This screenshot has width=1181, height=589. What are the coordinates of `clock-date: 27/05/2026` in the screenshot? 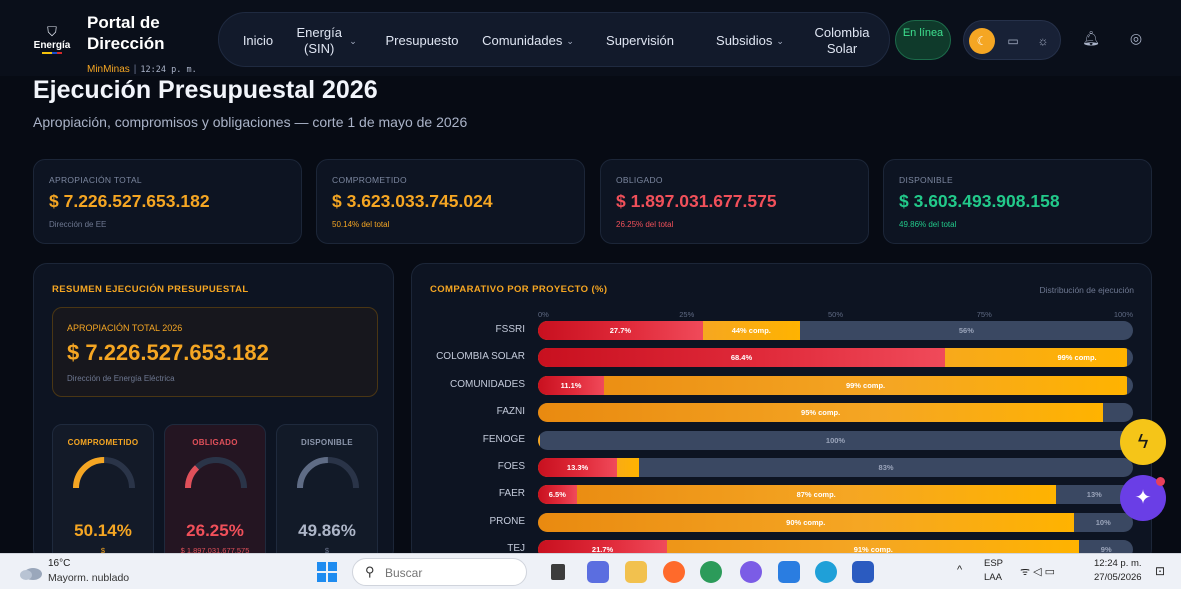 It's located at (1118, 577).